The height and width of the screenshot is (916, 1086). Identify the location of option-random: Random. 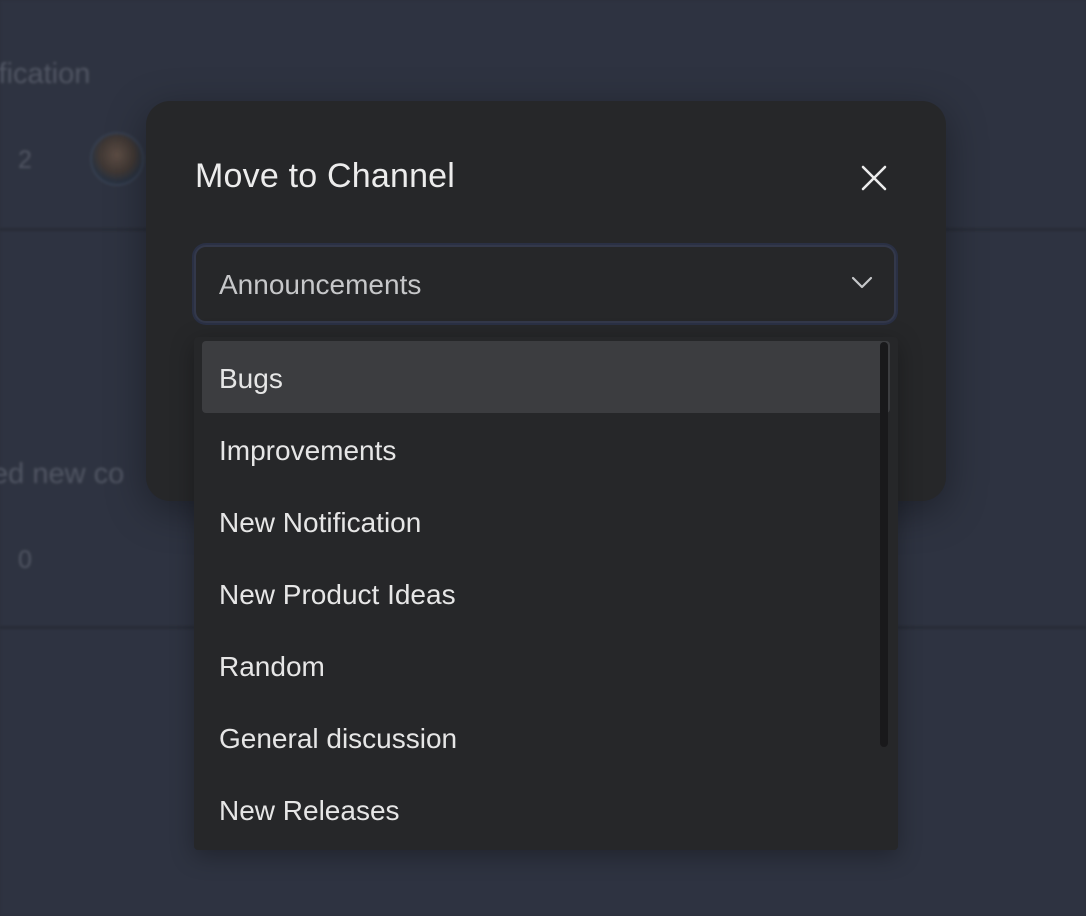
(546, 665).